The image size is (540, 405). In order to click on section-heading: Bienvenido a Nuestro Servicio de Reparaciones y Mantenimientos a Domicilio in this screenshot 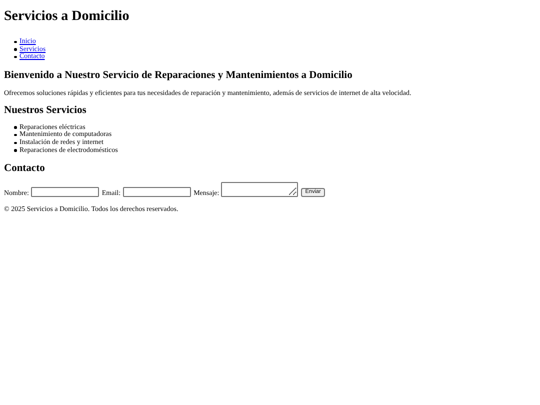, I will do `click(179, 75)`.